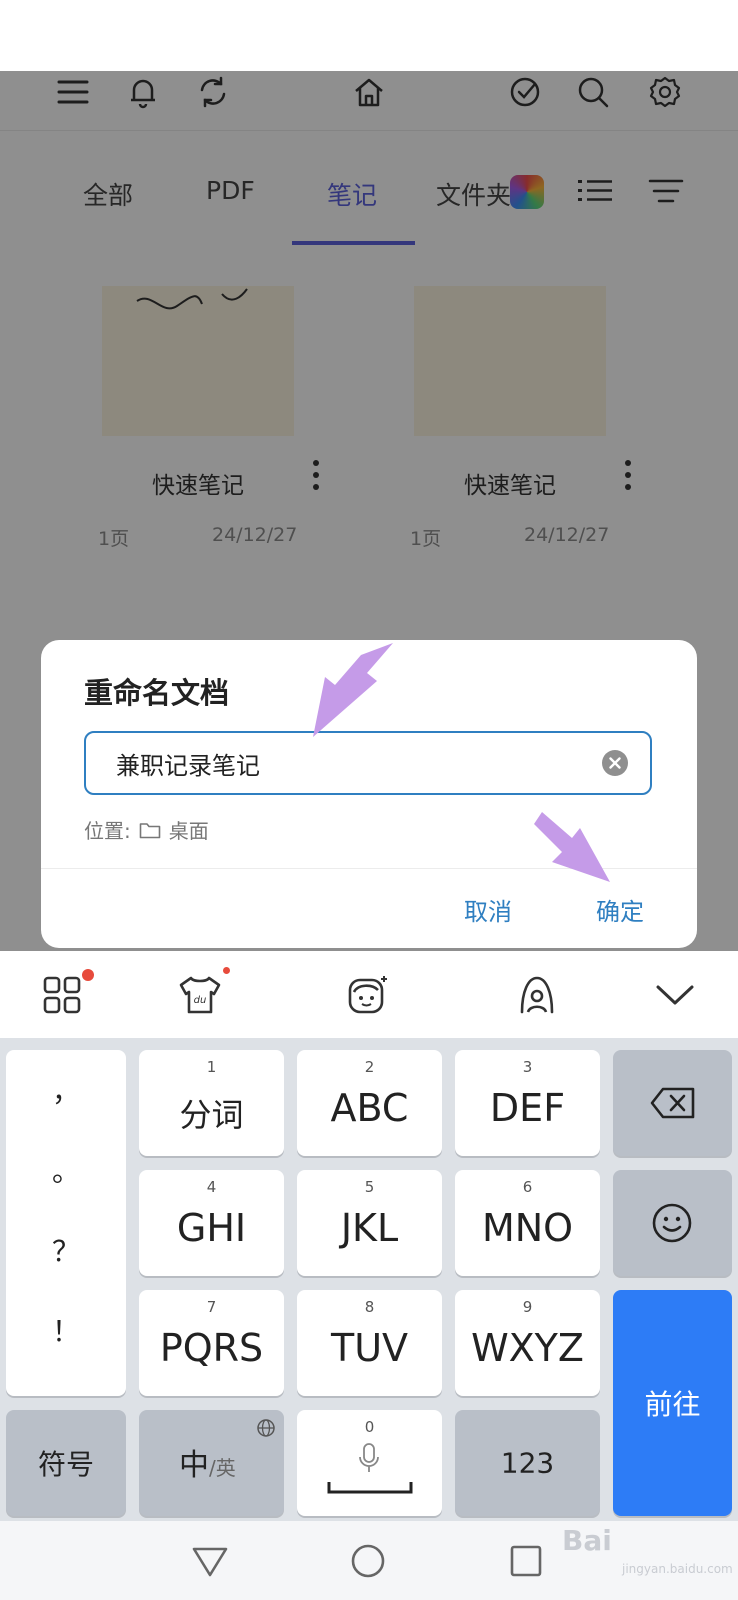  I want to click on svg-text: du, so click(200, 1000).